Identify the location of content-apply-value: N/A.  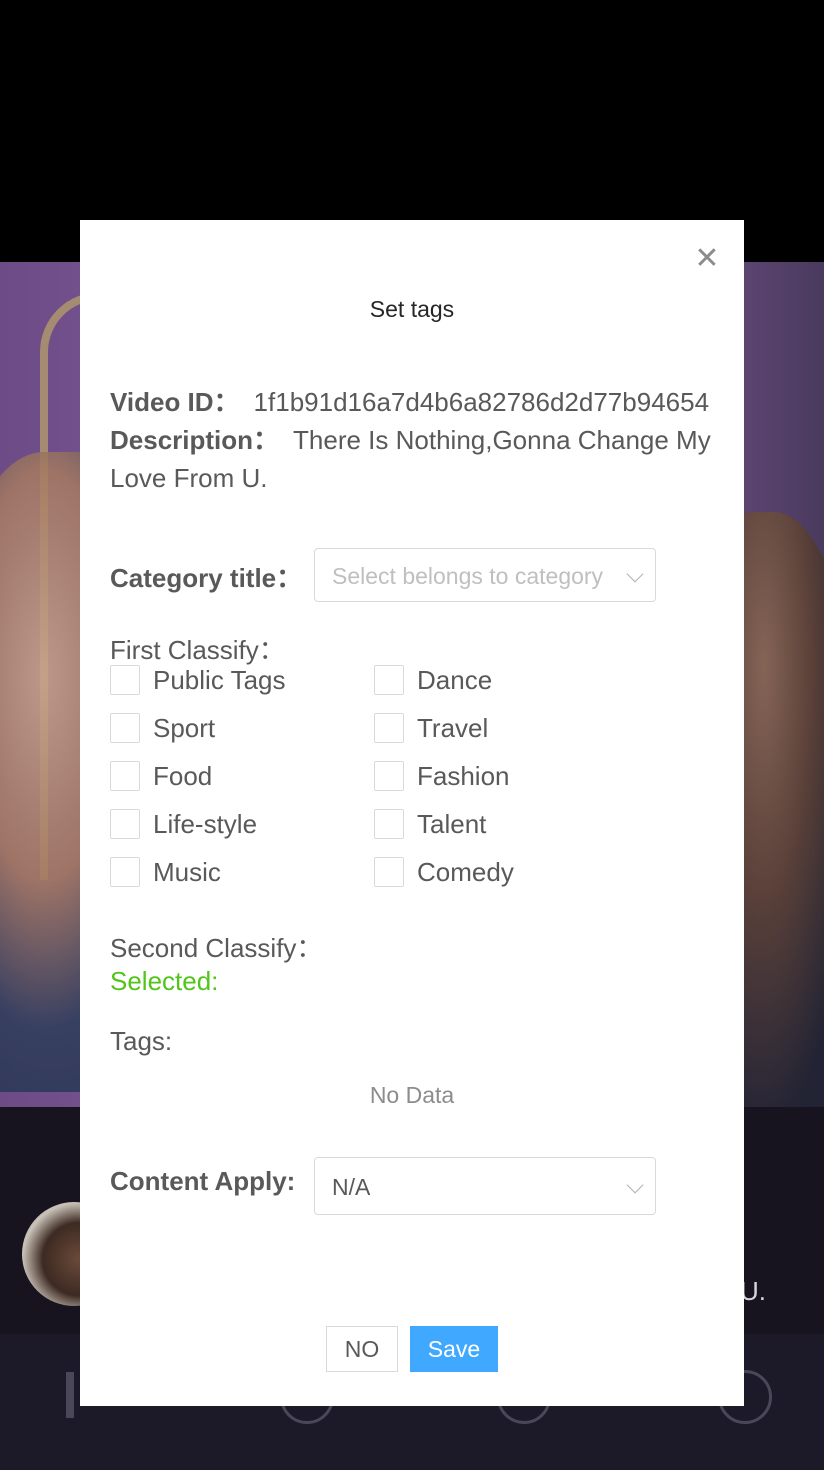
(351, 1187).